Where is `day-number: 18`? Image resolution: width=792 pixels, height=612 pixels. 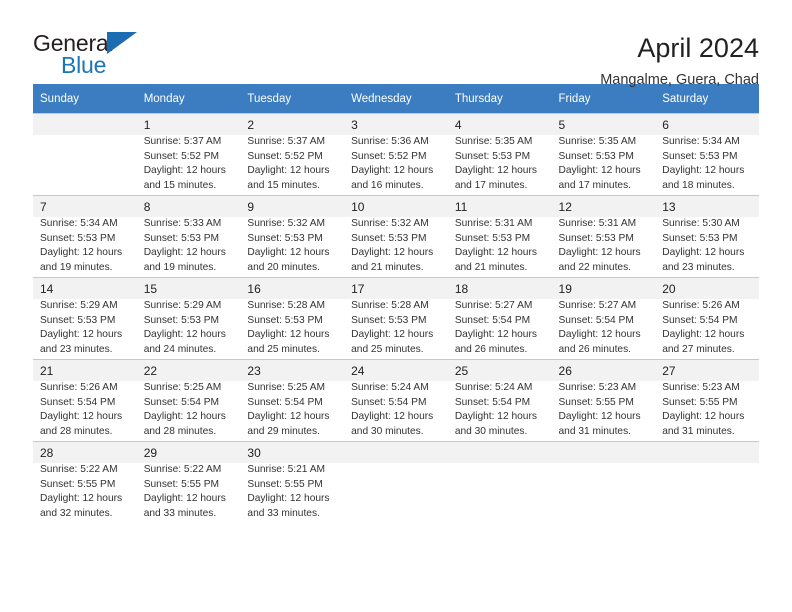 day-number: 18 is located at coordinates (461, 289).